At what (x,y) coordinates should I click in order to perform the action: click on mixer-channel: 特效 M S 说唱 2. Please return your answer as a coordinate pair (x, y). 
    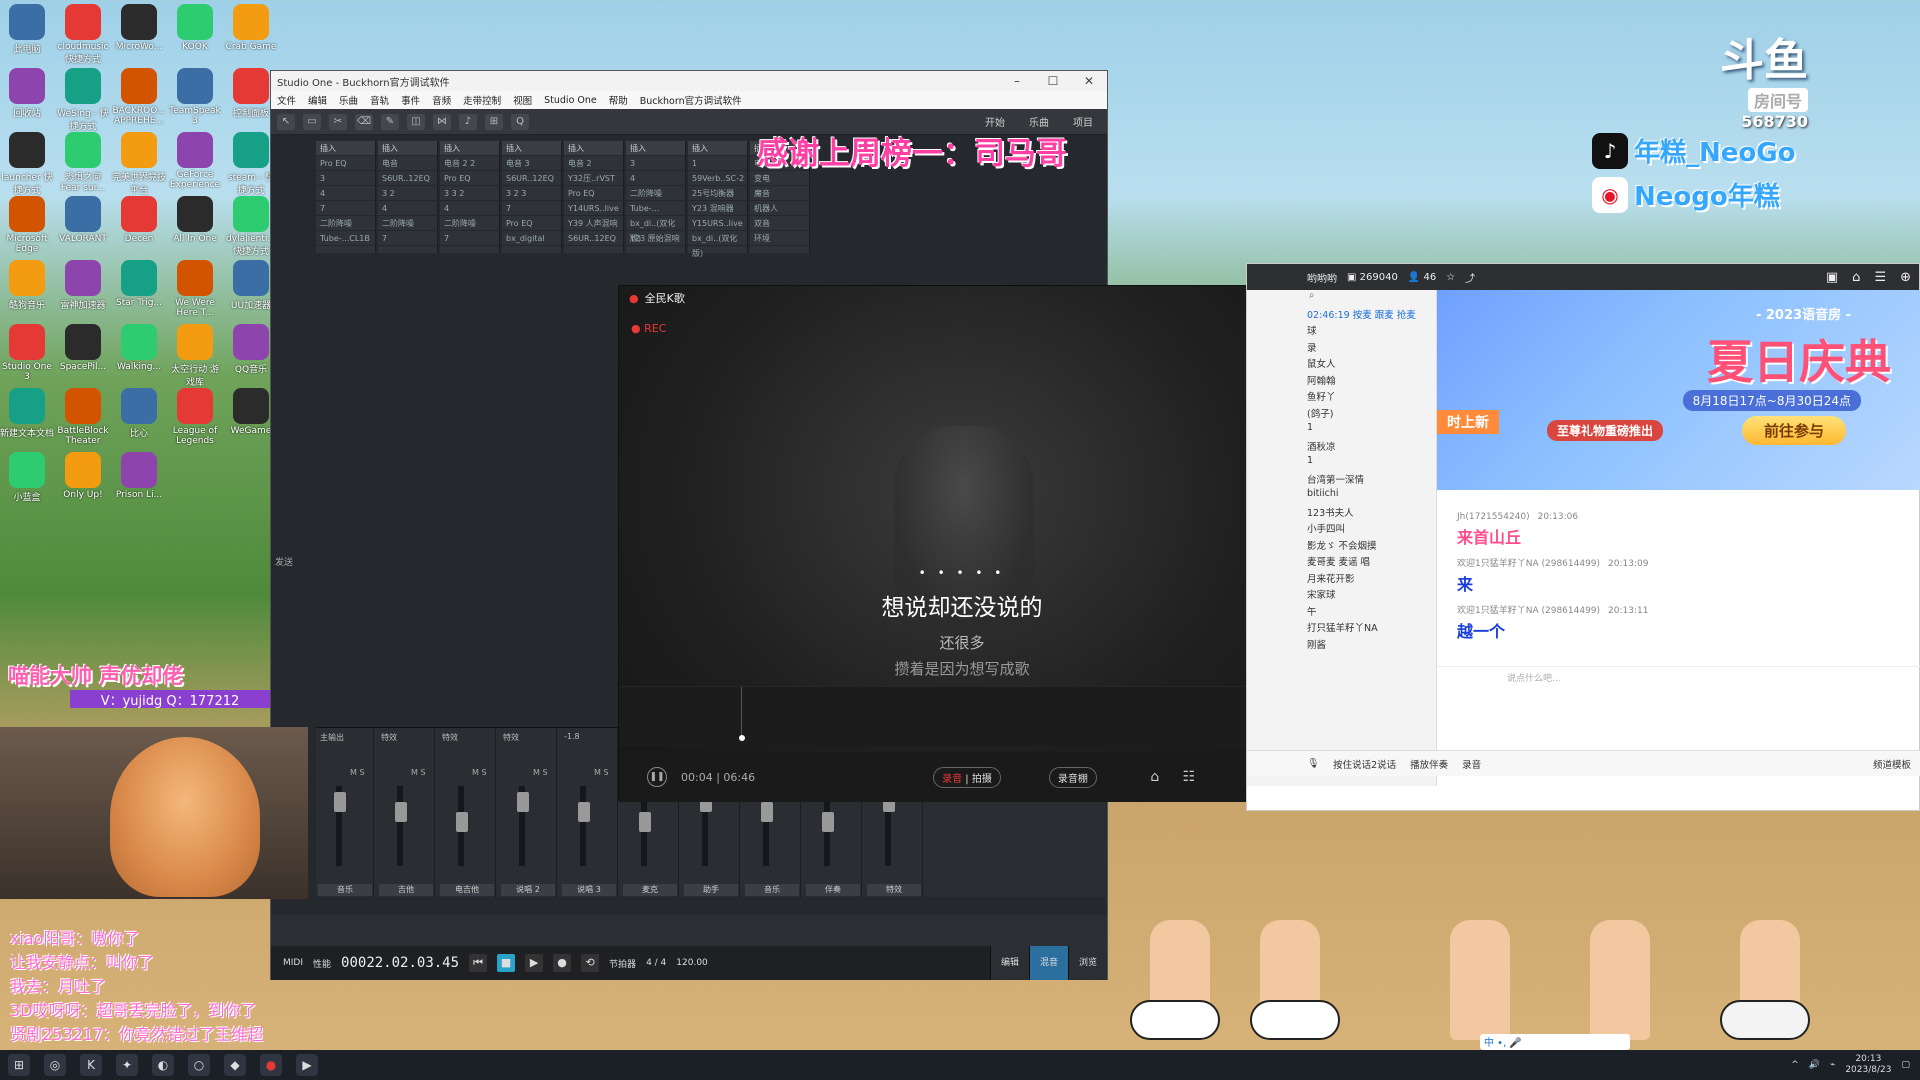
    Looking at the image, I should click on (528, 813).